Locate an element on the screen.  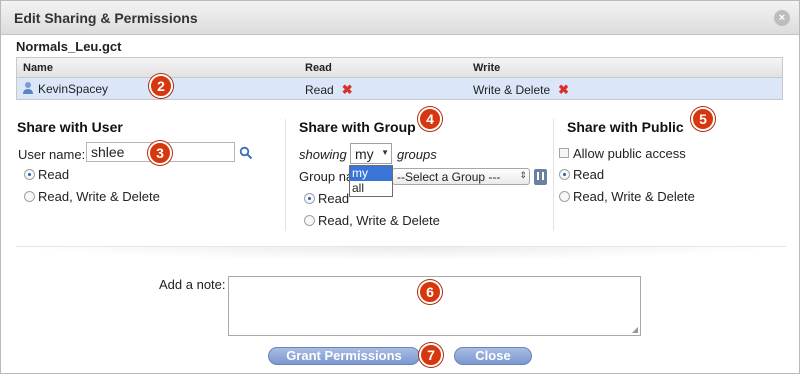
badge-2: 2 is located at coordinates (161, 86).